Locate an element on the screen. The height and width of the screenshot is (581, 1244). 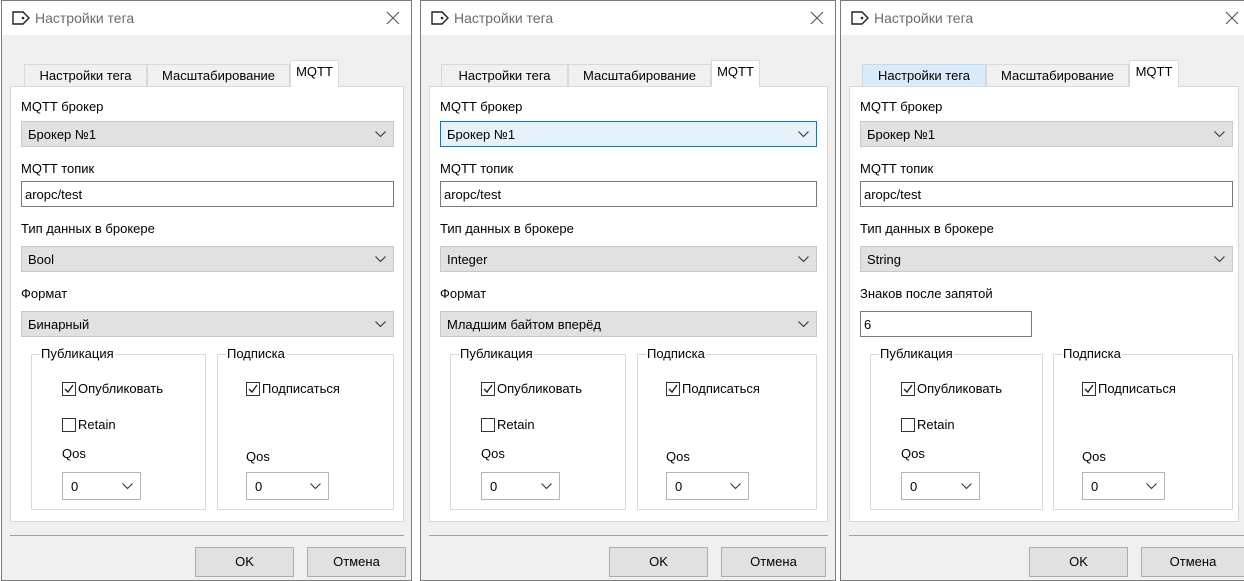
data-type-select: String is located at coordinates (1046, 259).